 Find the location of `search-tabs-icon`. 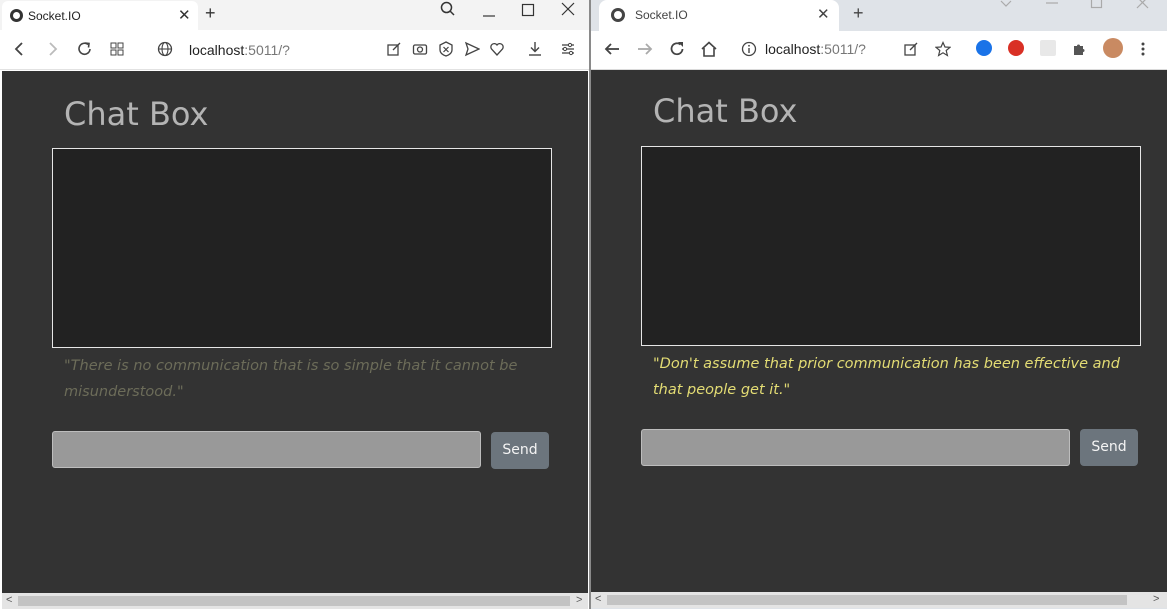

search-tabs-icon is located at coordinates (448, 12).